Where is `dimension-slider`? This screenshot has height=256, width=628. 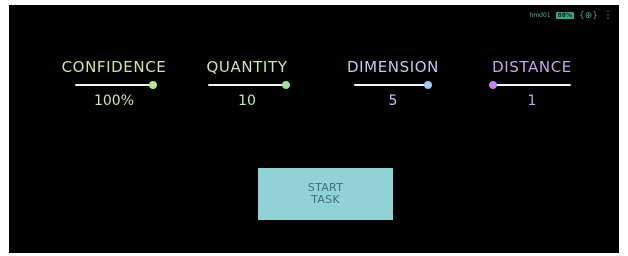 dimension-slider is located at coordinates (393, 85).